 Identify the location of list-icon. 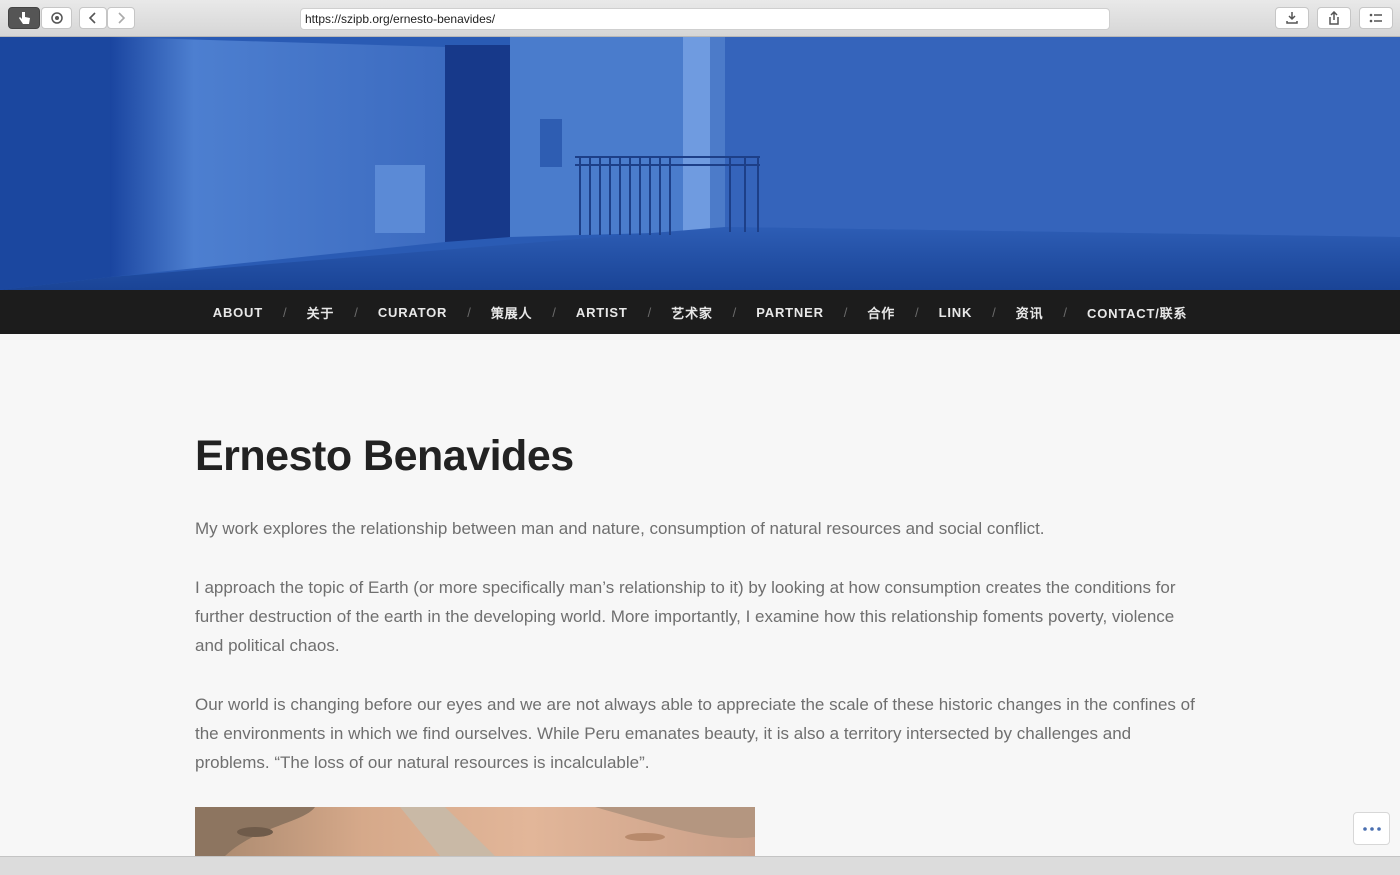
(1375, 18).